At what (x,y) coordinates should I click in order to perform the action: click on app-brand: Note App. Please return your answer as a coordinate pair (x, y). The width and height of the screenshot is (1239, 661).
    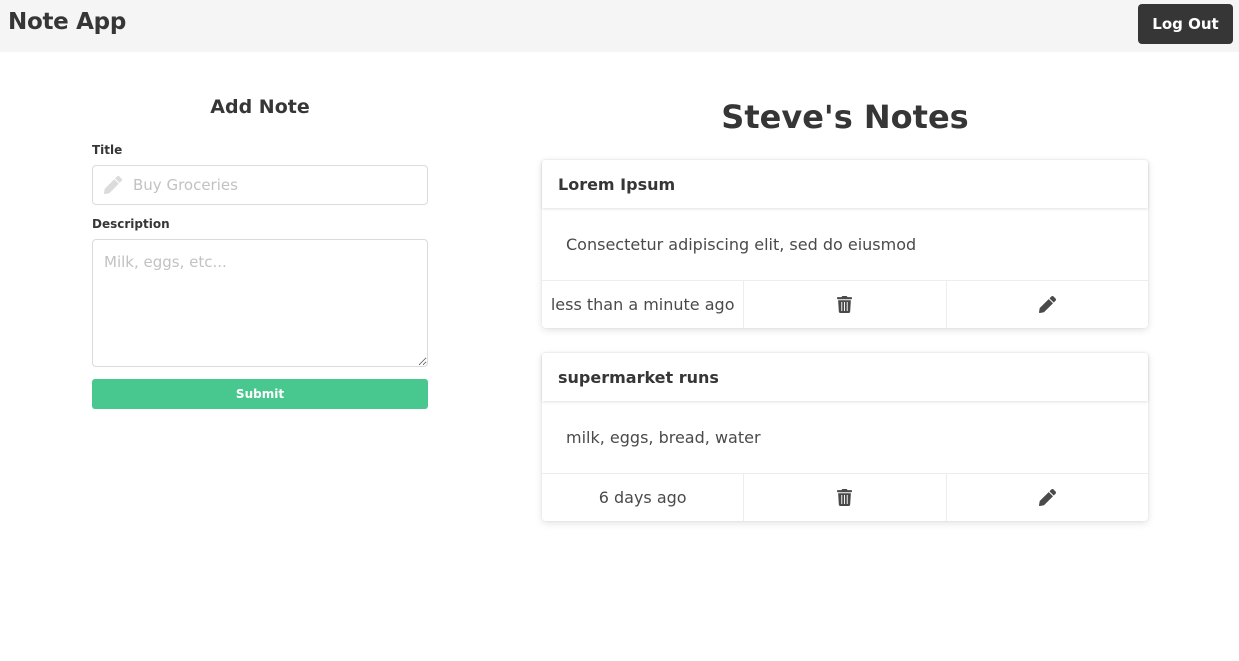
    Looking at the image, I should click on (67, 22).